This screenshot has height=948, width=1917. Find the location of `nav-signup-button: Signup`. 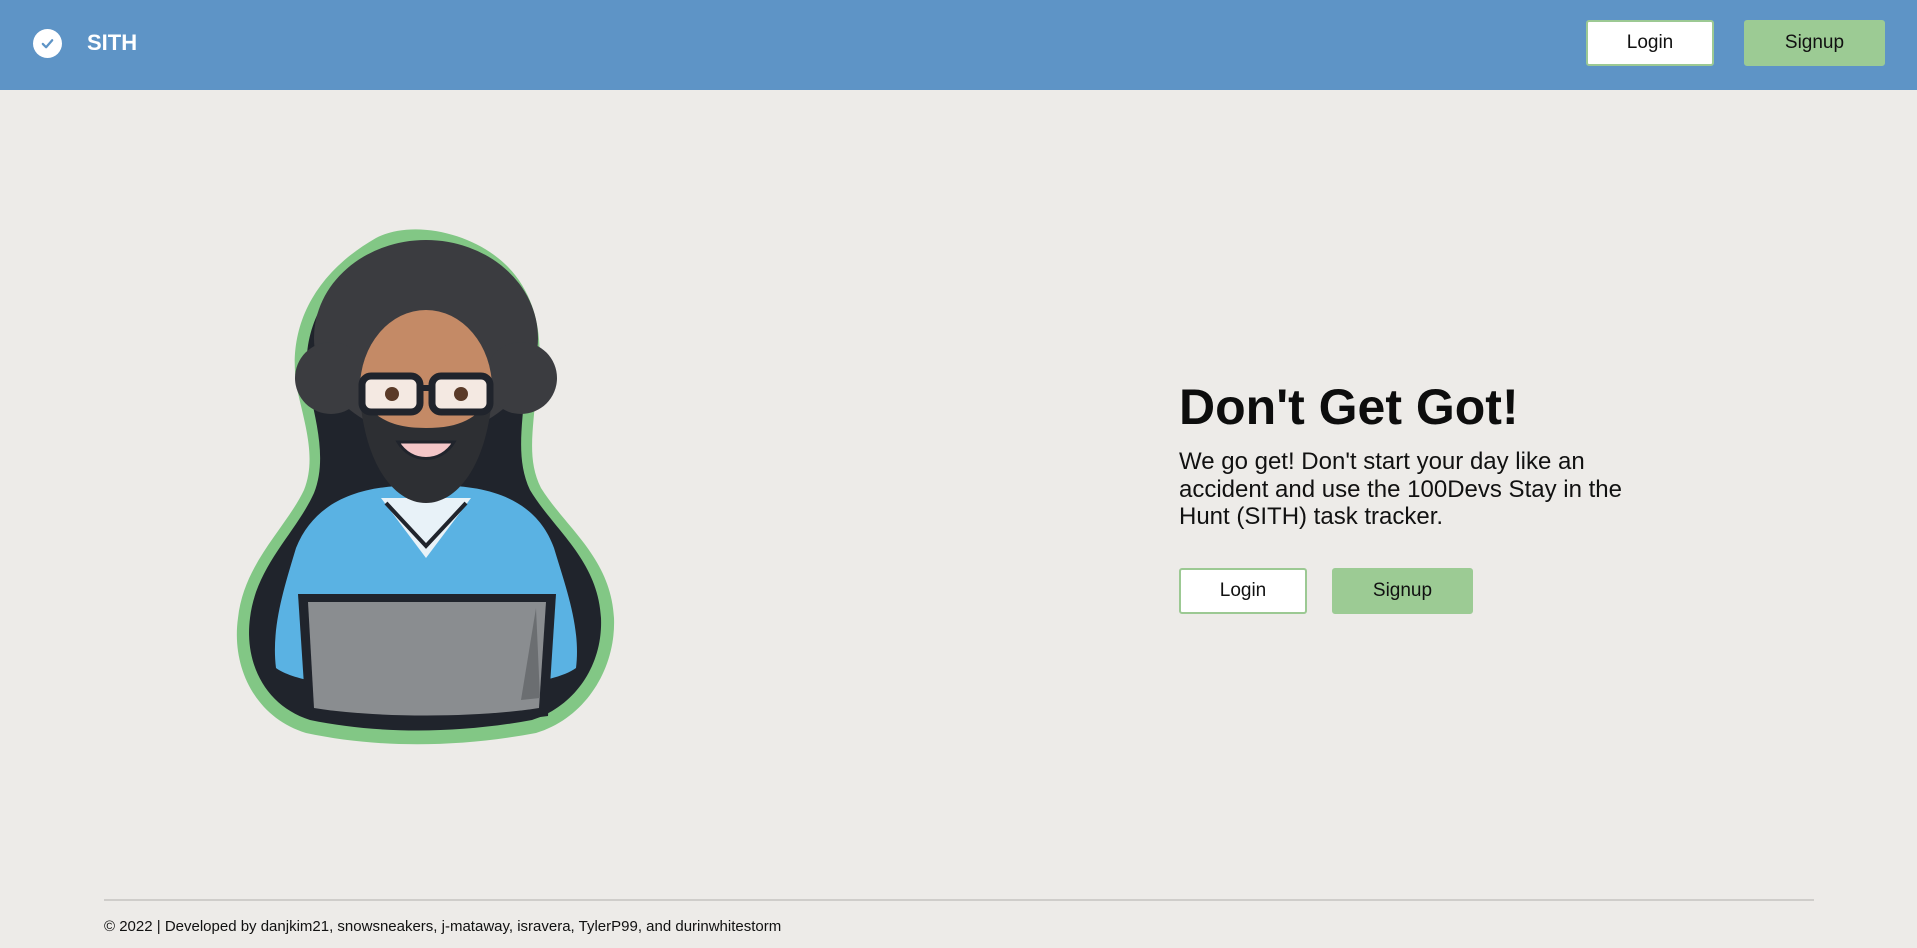

nav-signup-button: Signup is located at coordinates (1814, 43).